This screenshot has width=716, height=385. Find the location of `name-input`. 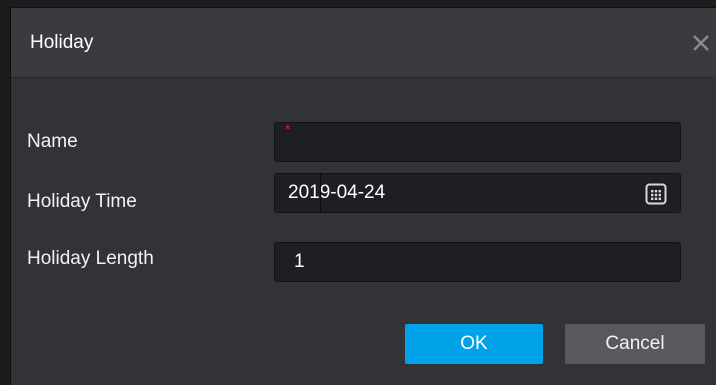

name-input is located at coordinates (477, 142).